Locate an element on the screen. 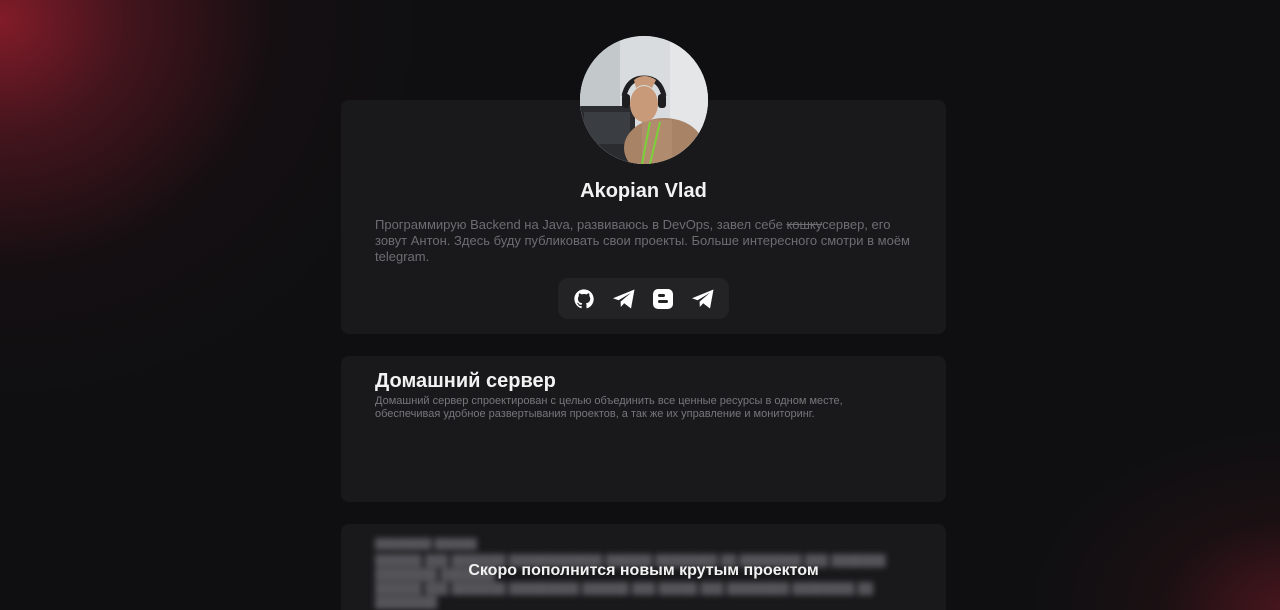 This screenshot has width=1280, height=610. upcoming-project-message: Скоро пополнится новым крутым проектом is located at coordinates (643, 570).